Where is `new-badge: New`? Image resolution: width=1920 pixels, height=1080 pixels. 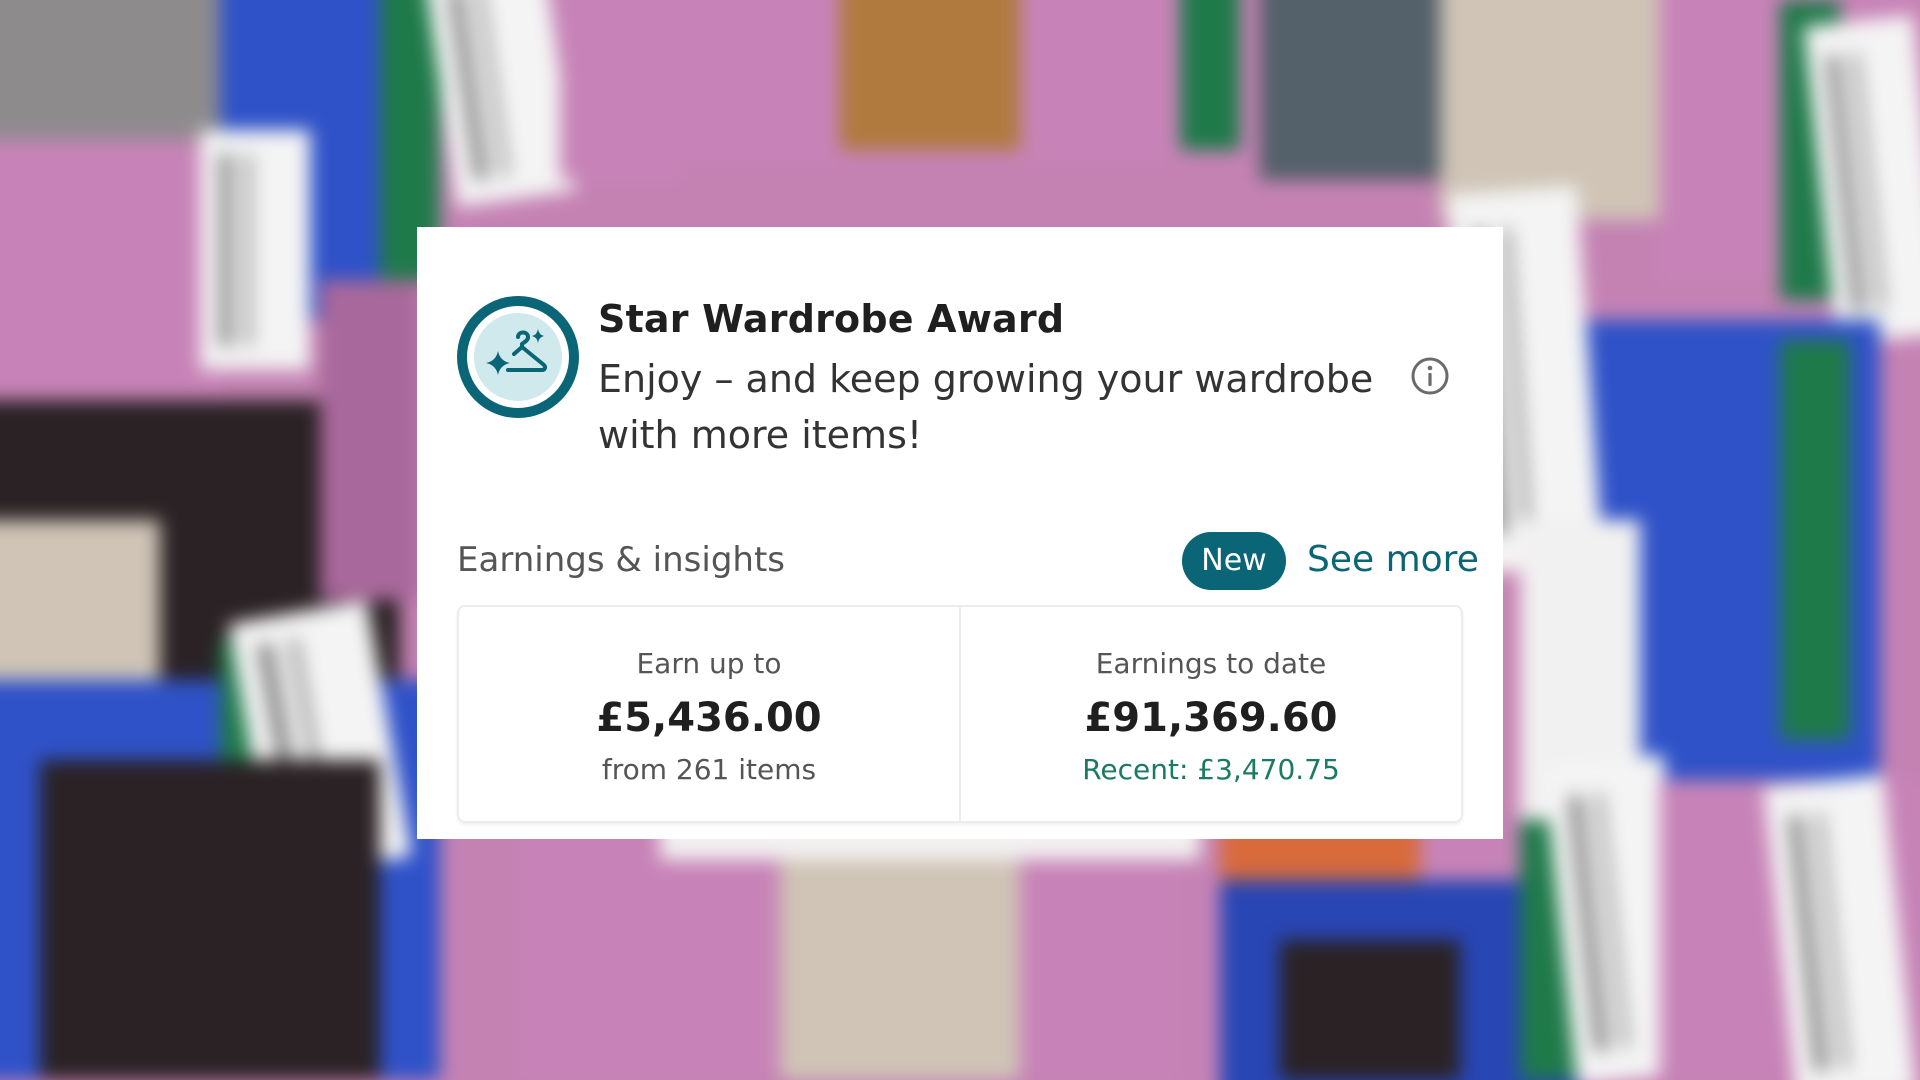
new-badge: New is located at coordinates (1234, 561).